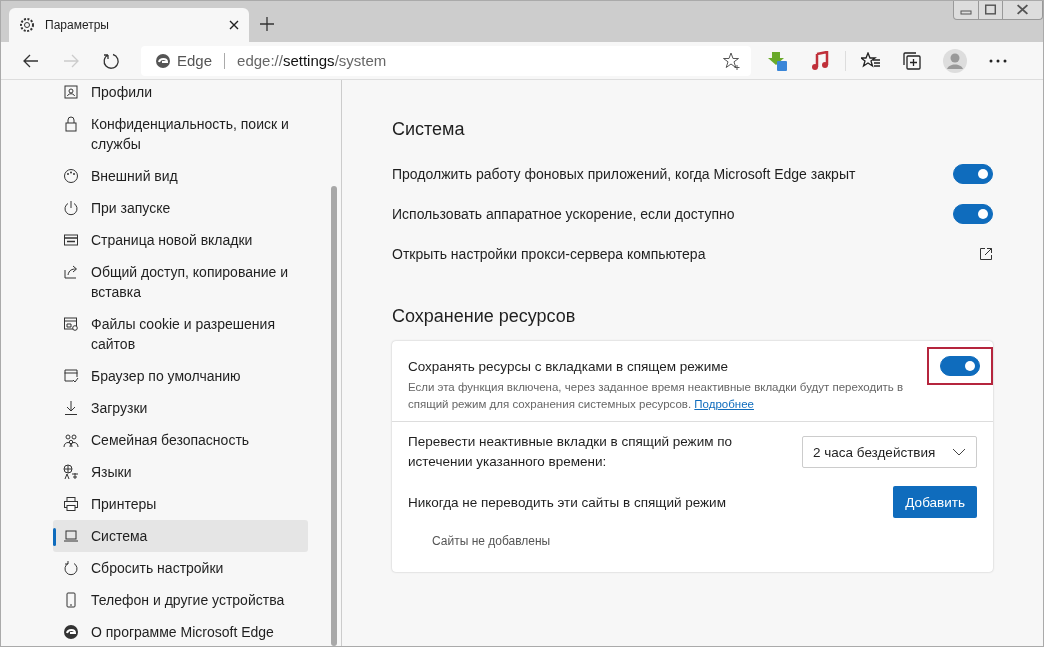 The image size is (1044, 647). I want to click on sidebar-item: О программе Microsoft Edge, so click(180, 631).